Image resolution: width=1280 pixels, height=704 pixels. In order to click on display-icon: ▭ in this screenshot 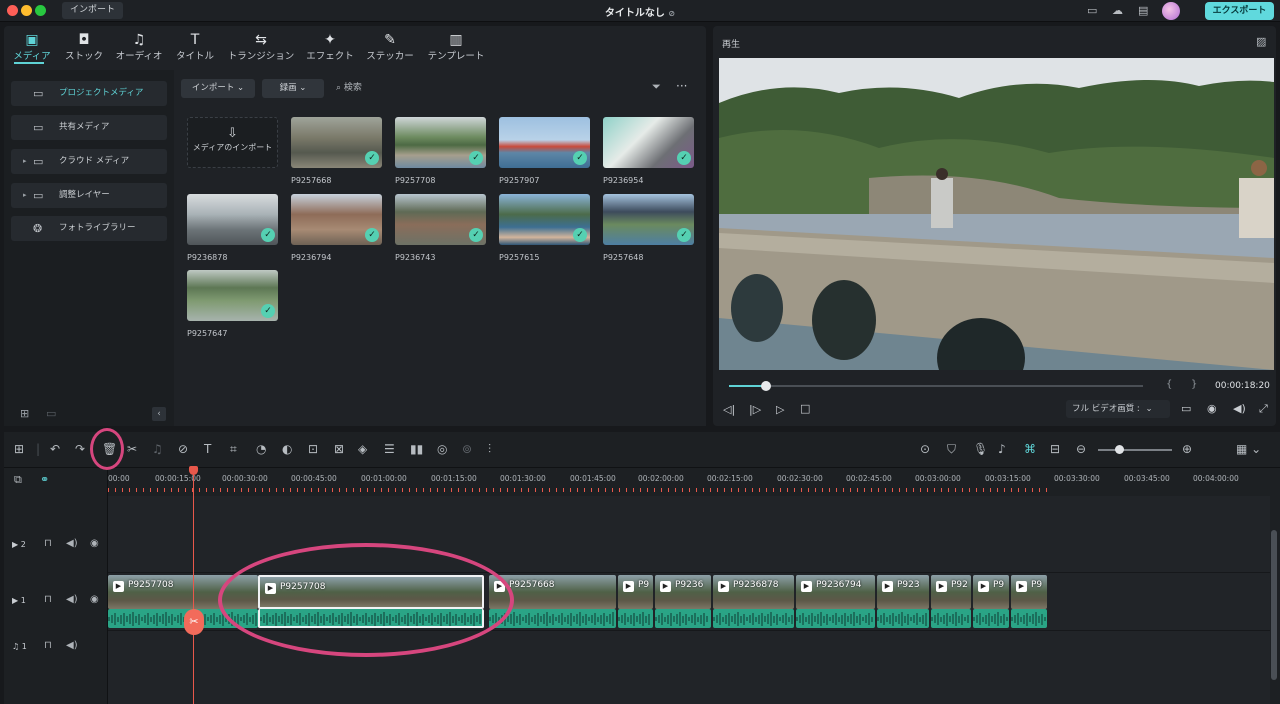, I will do `click(1186, 408)`.